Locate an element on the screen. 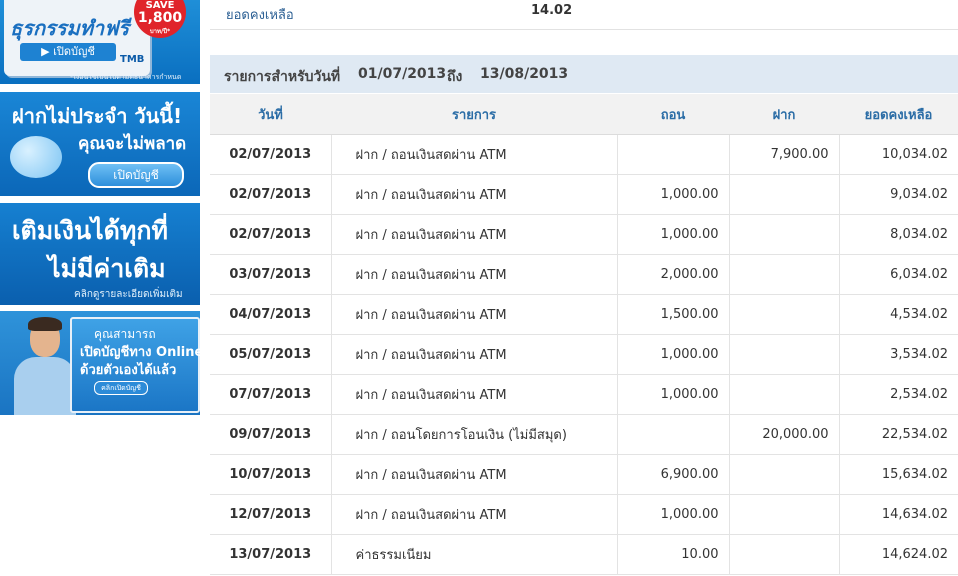 Image resolution: width=958 pixels, height=576 pixels. open-account-label: เปิดบัญชี is located at coordinates (74, 51).